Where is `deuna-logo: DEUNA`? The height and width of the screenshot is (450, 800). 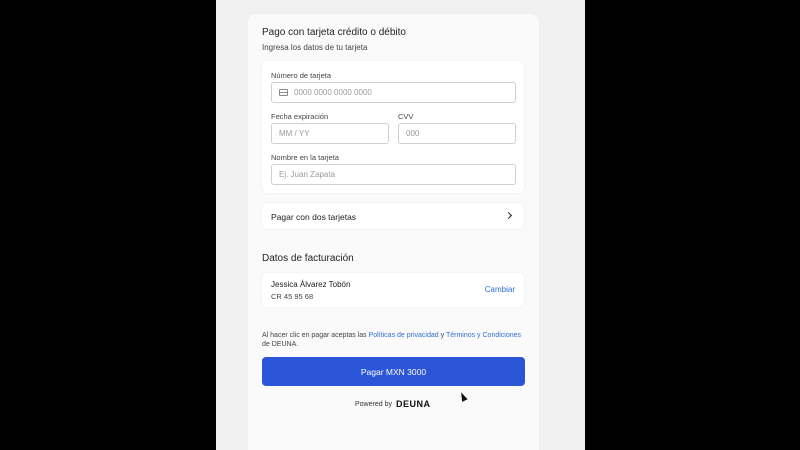
deuna-logo: DEUNA is located at coordinates (413, 404).